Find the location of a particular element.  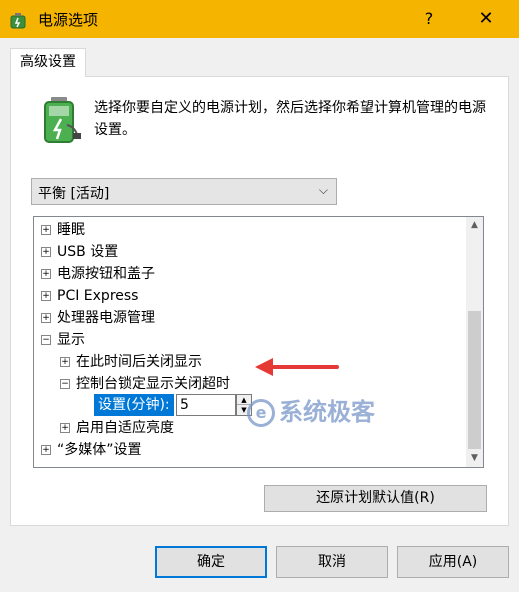

vertical-scrollbar: ▲ ▼ is located at coordinates (474, 342).